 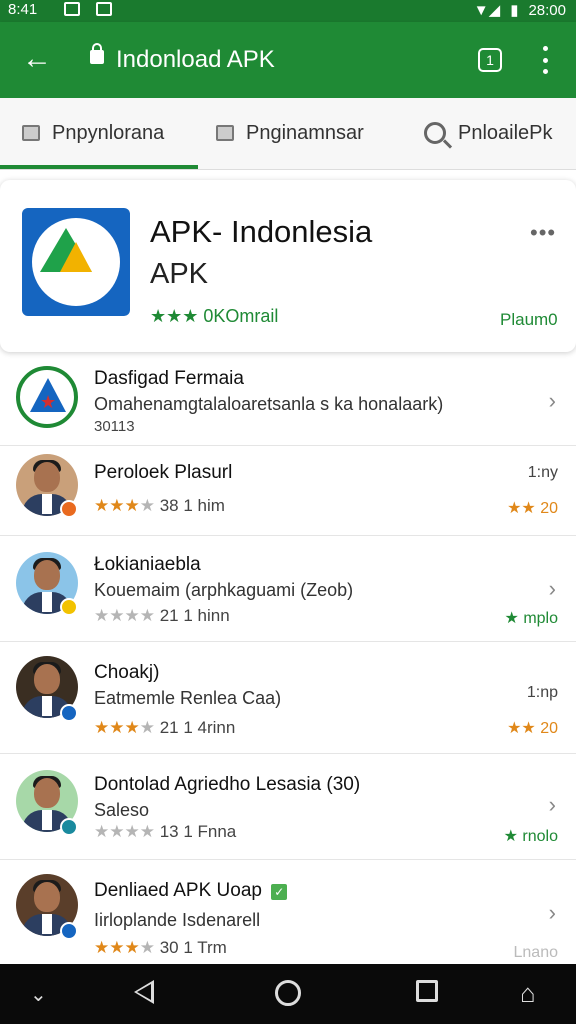 I want to click on item-title: Dasfigad Fermaia, so click(x=169, y=378).